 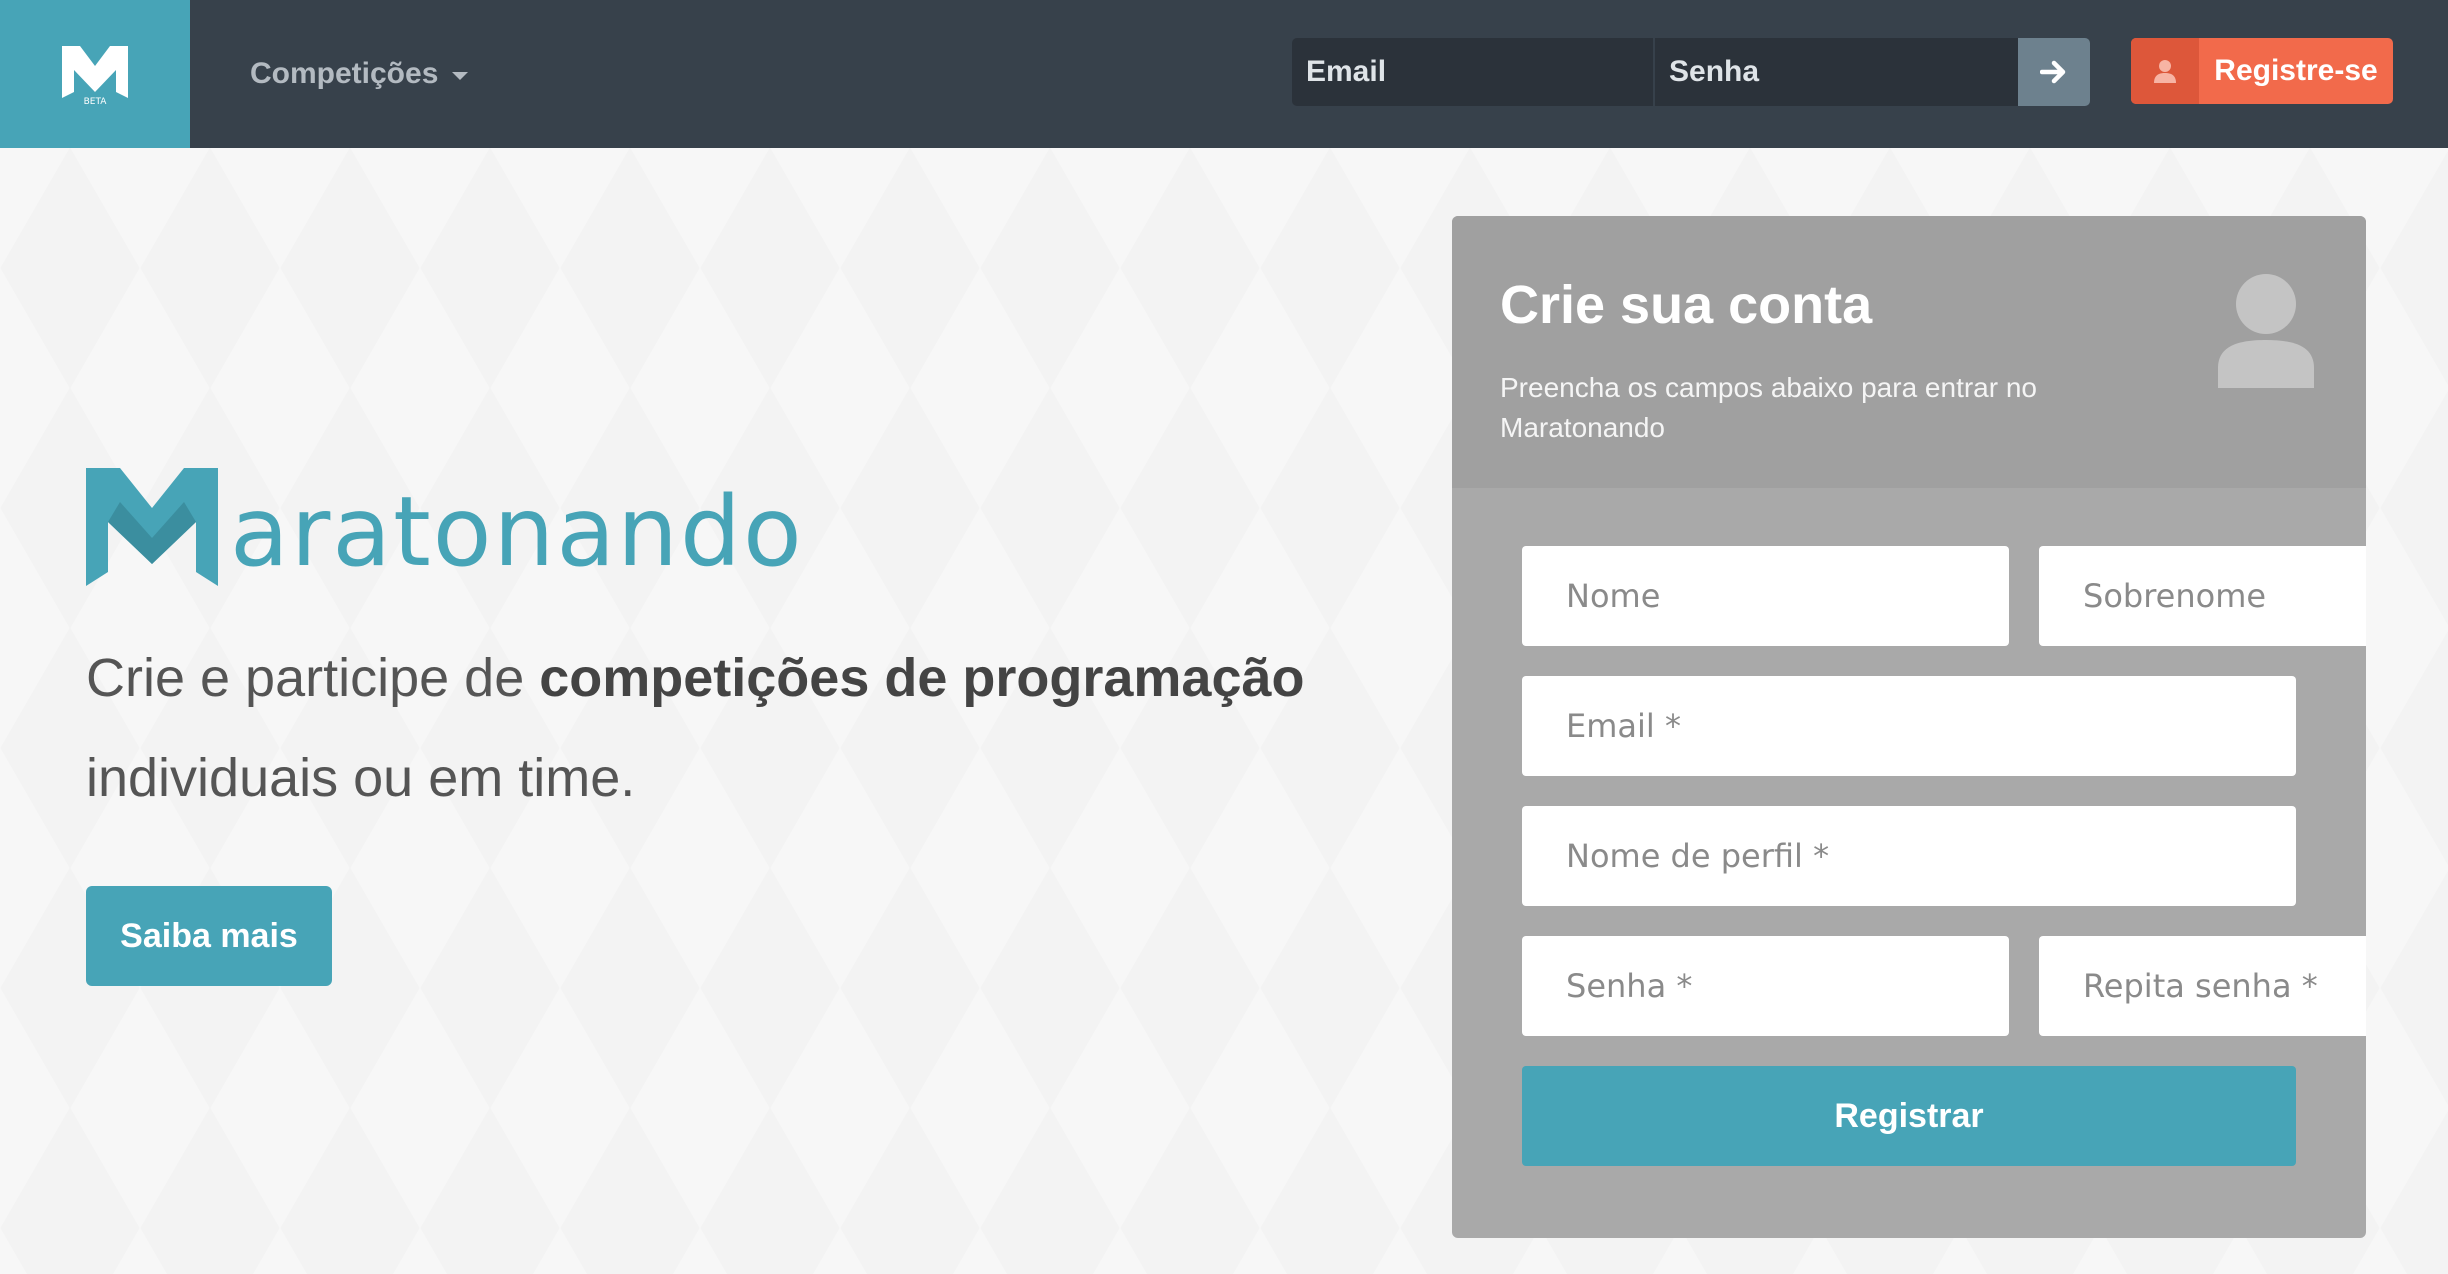 What do you see at coordinates (1909, 1116) in the screenshot?
I see `register-submit-button: Registrar` at bounding box center [1909, 1116].